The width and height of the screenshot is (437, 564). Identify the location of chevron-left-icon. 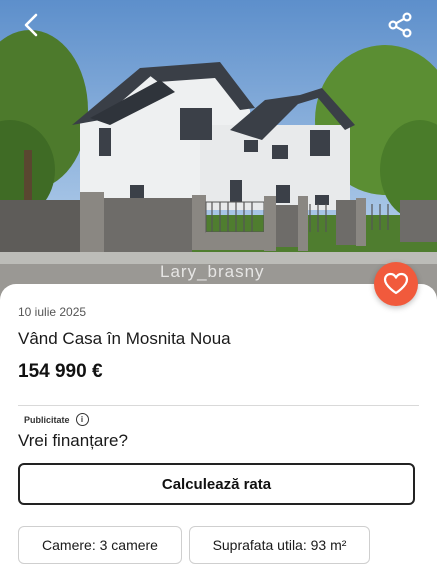
(31, 25).